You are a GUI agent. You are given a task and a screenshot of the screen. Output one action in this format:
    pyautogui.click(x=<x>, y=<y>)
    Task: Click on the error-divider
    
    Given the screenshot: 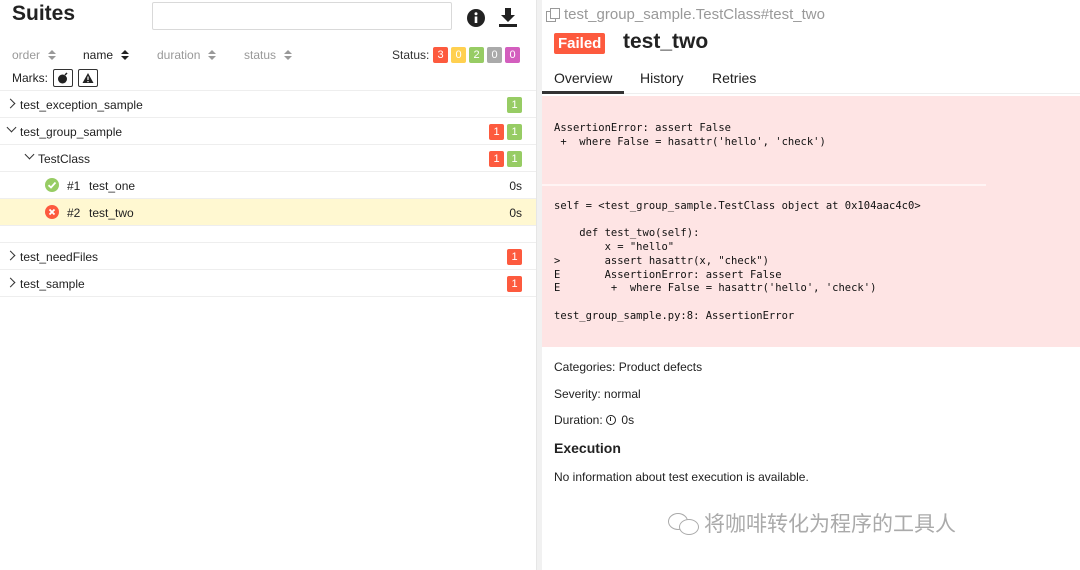 What is the action you would take?
    pyautogui.click(x=764, y=185)
    